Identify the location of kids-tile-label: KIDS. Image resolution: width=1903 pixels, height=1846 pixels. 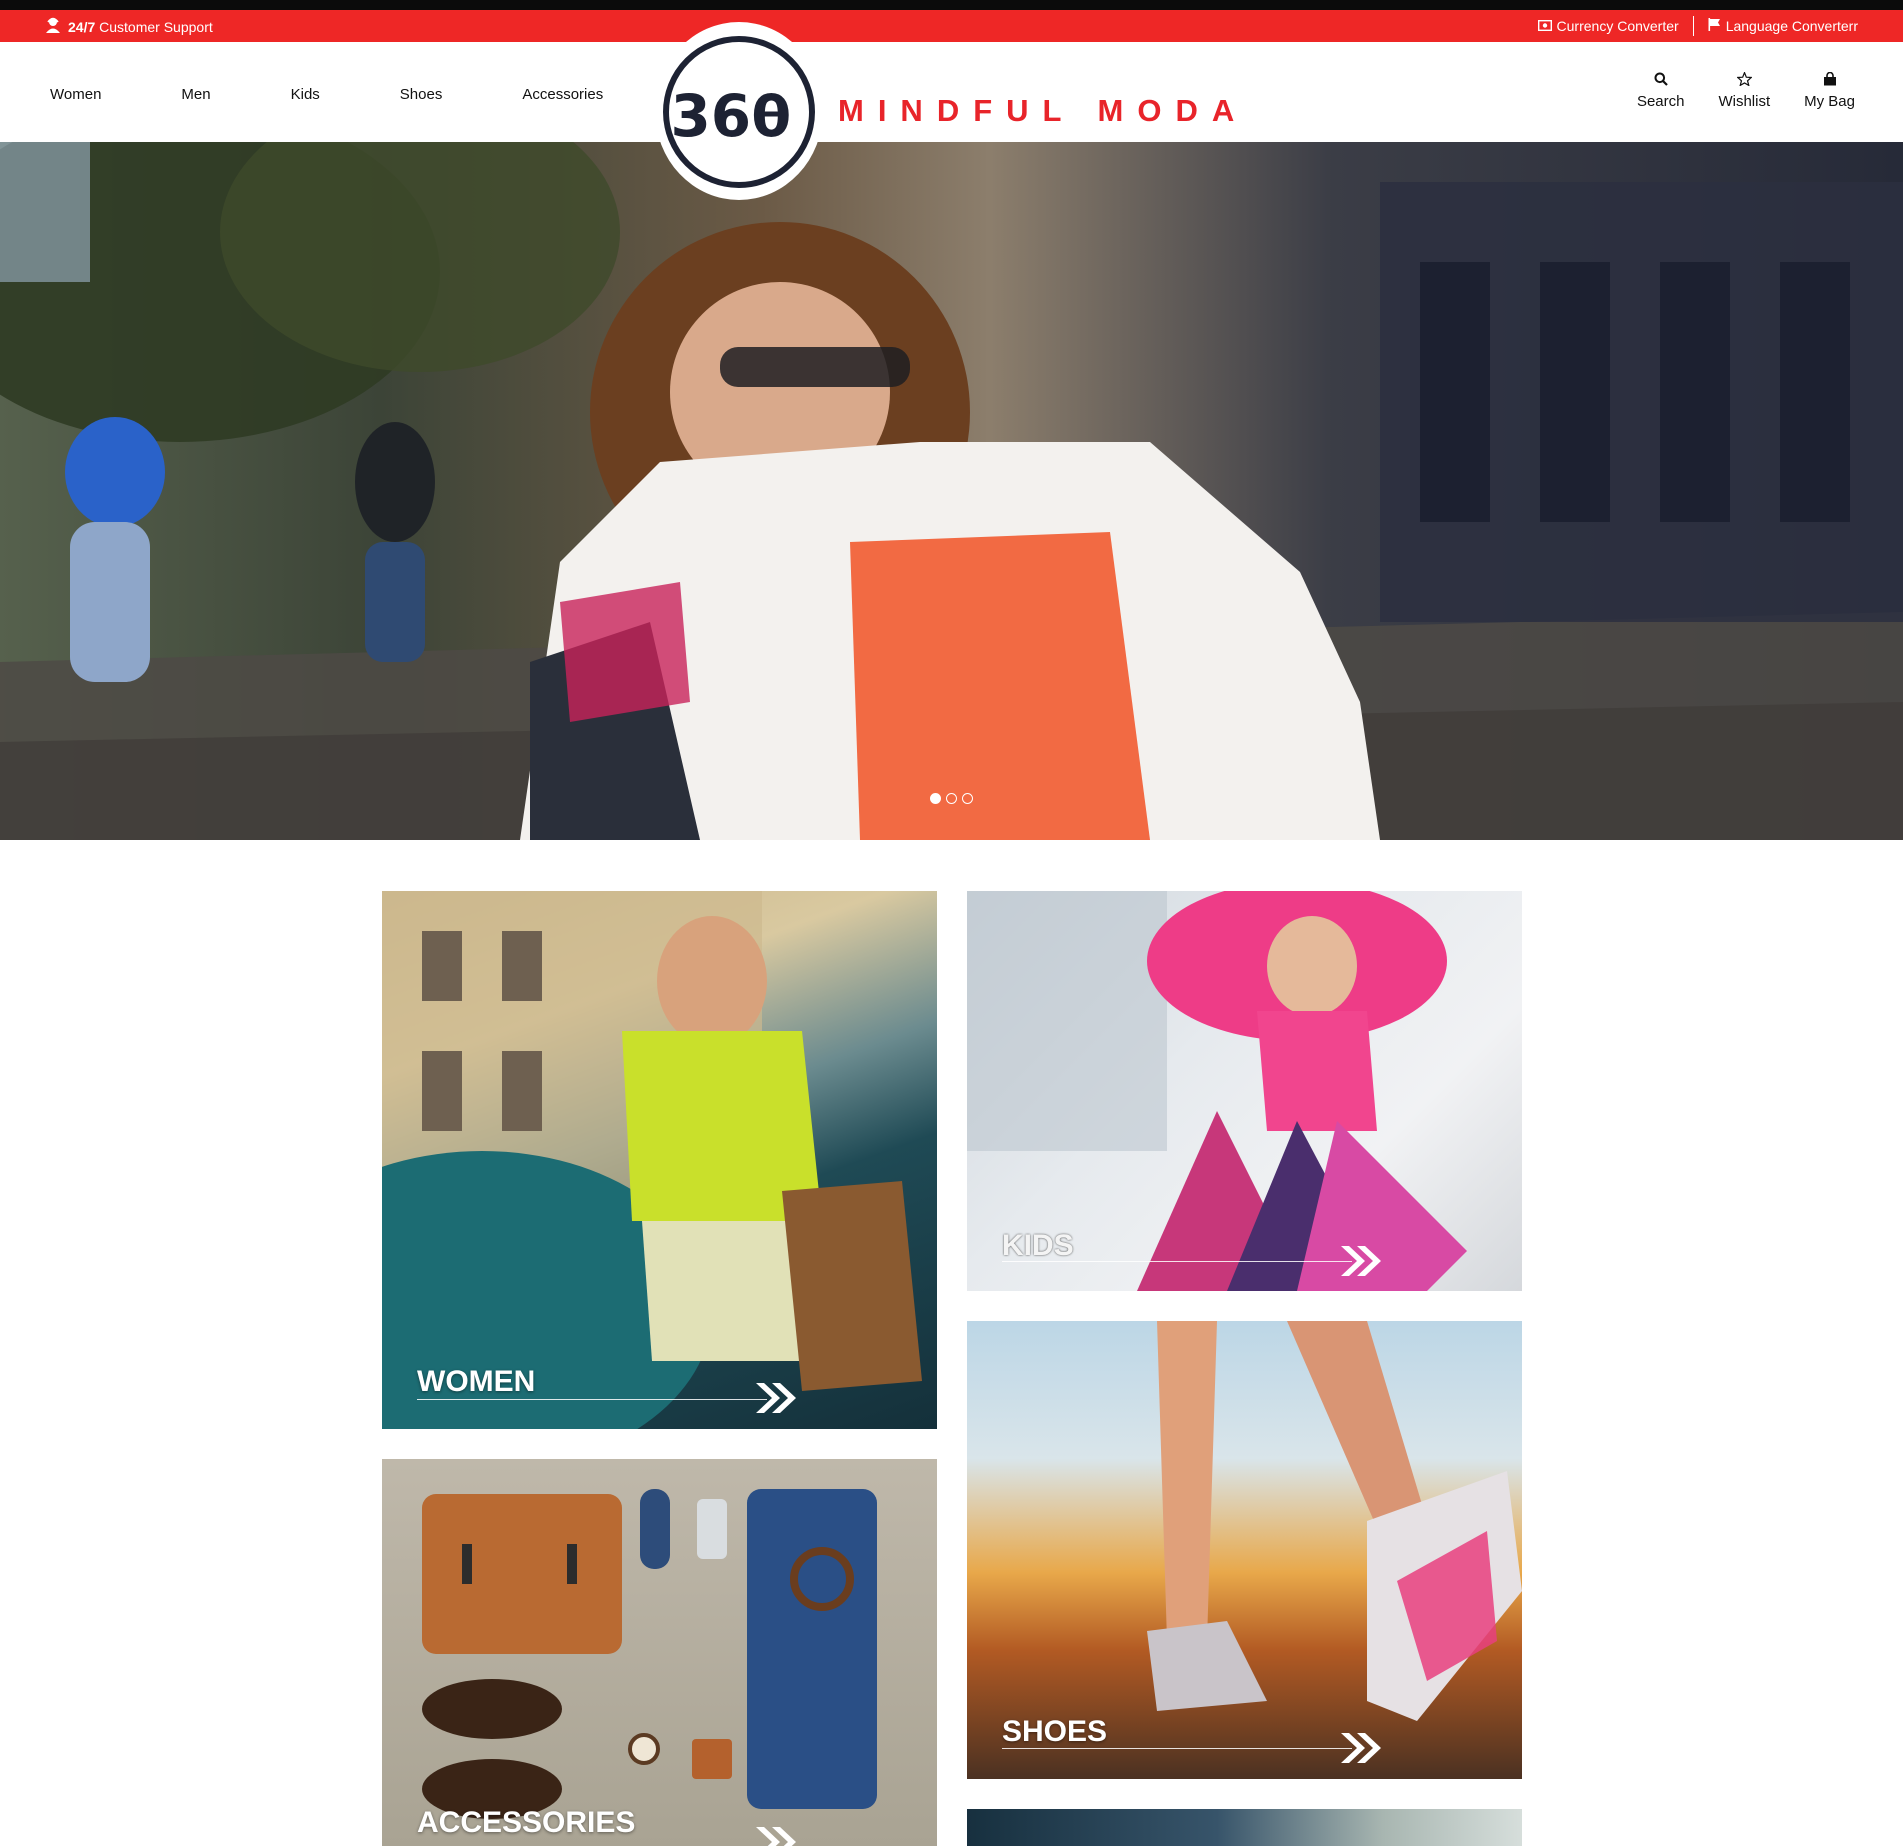
(1038, 1245).